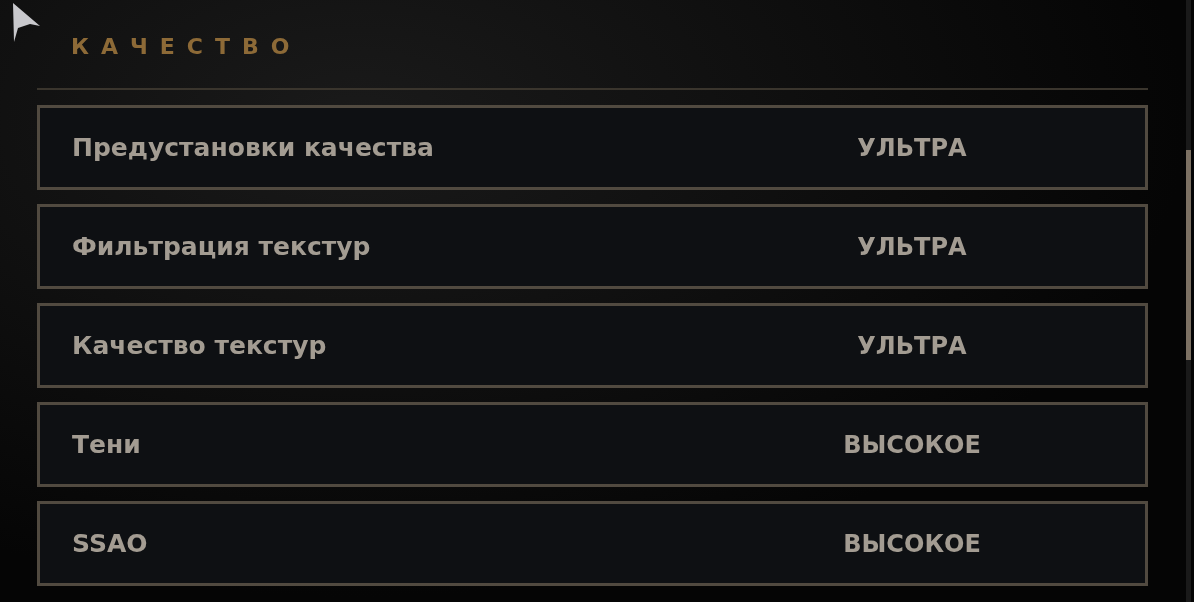 Image resolution: width=1194 pixels, height=602 pixels. What do you see at coordinates (592, 147) in the screenshot?
I see `setting-row: Предустановки качества УЛЬТРА` at bounding box center [592, 147].